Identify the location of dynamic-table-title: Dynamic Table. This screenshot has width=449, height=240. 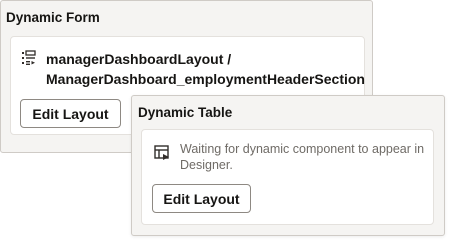
(185, 112).